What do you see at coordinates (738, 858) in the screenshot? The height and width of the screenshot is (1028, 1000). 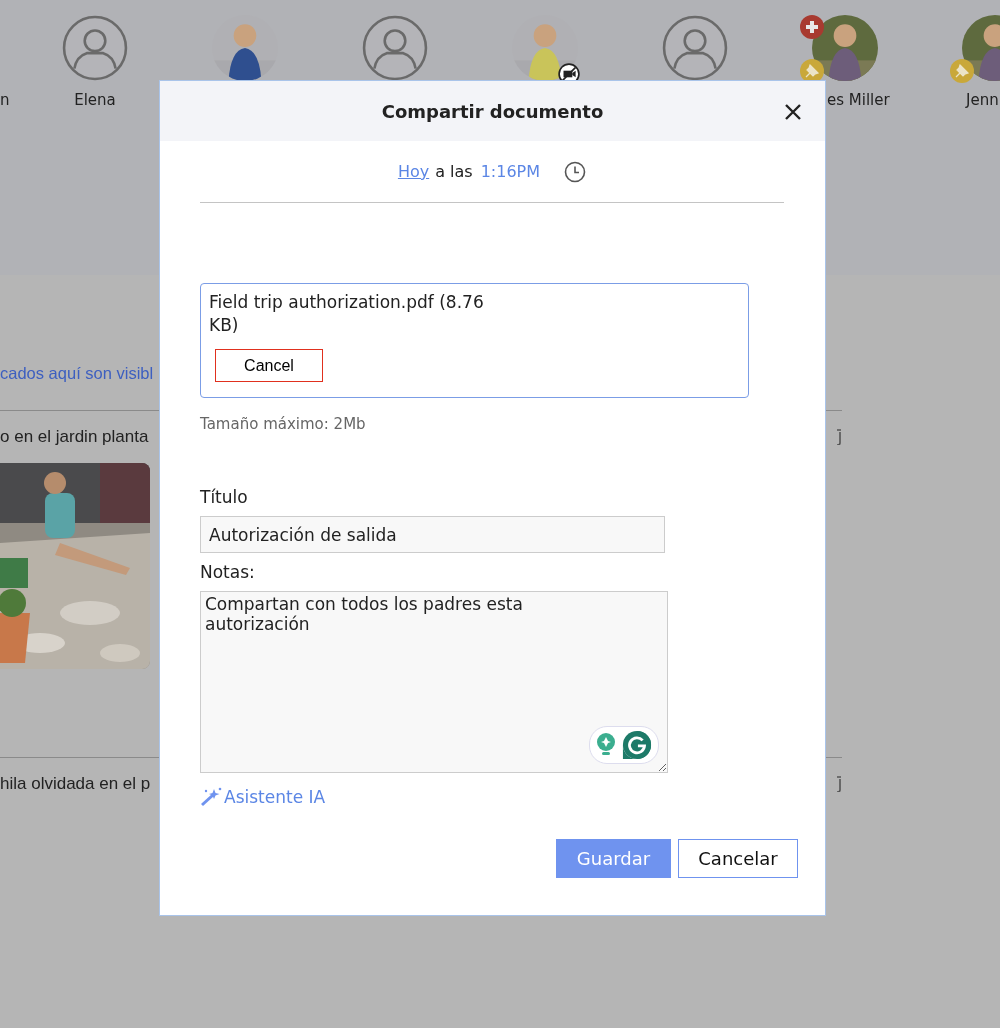 I see `cancel-button: Cancelar` at bounding box center [738, 858].